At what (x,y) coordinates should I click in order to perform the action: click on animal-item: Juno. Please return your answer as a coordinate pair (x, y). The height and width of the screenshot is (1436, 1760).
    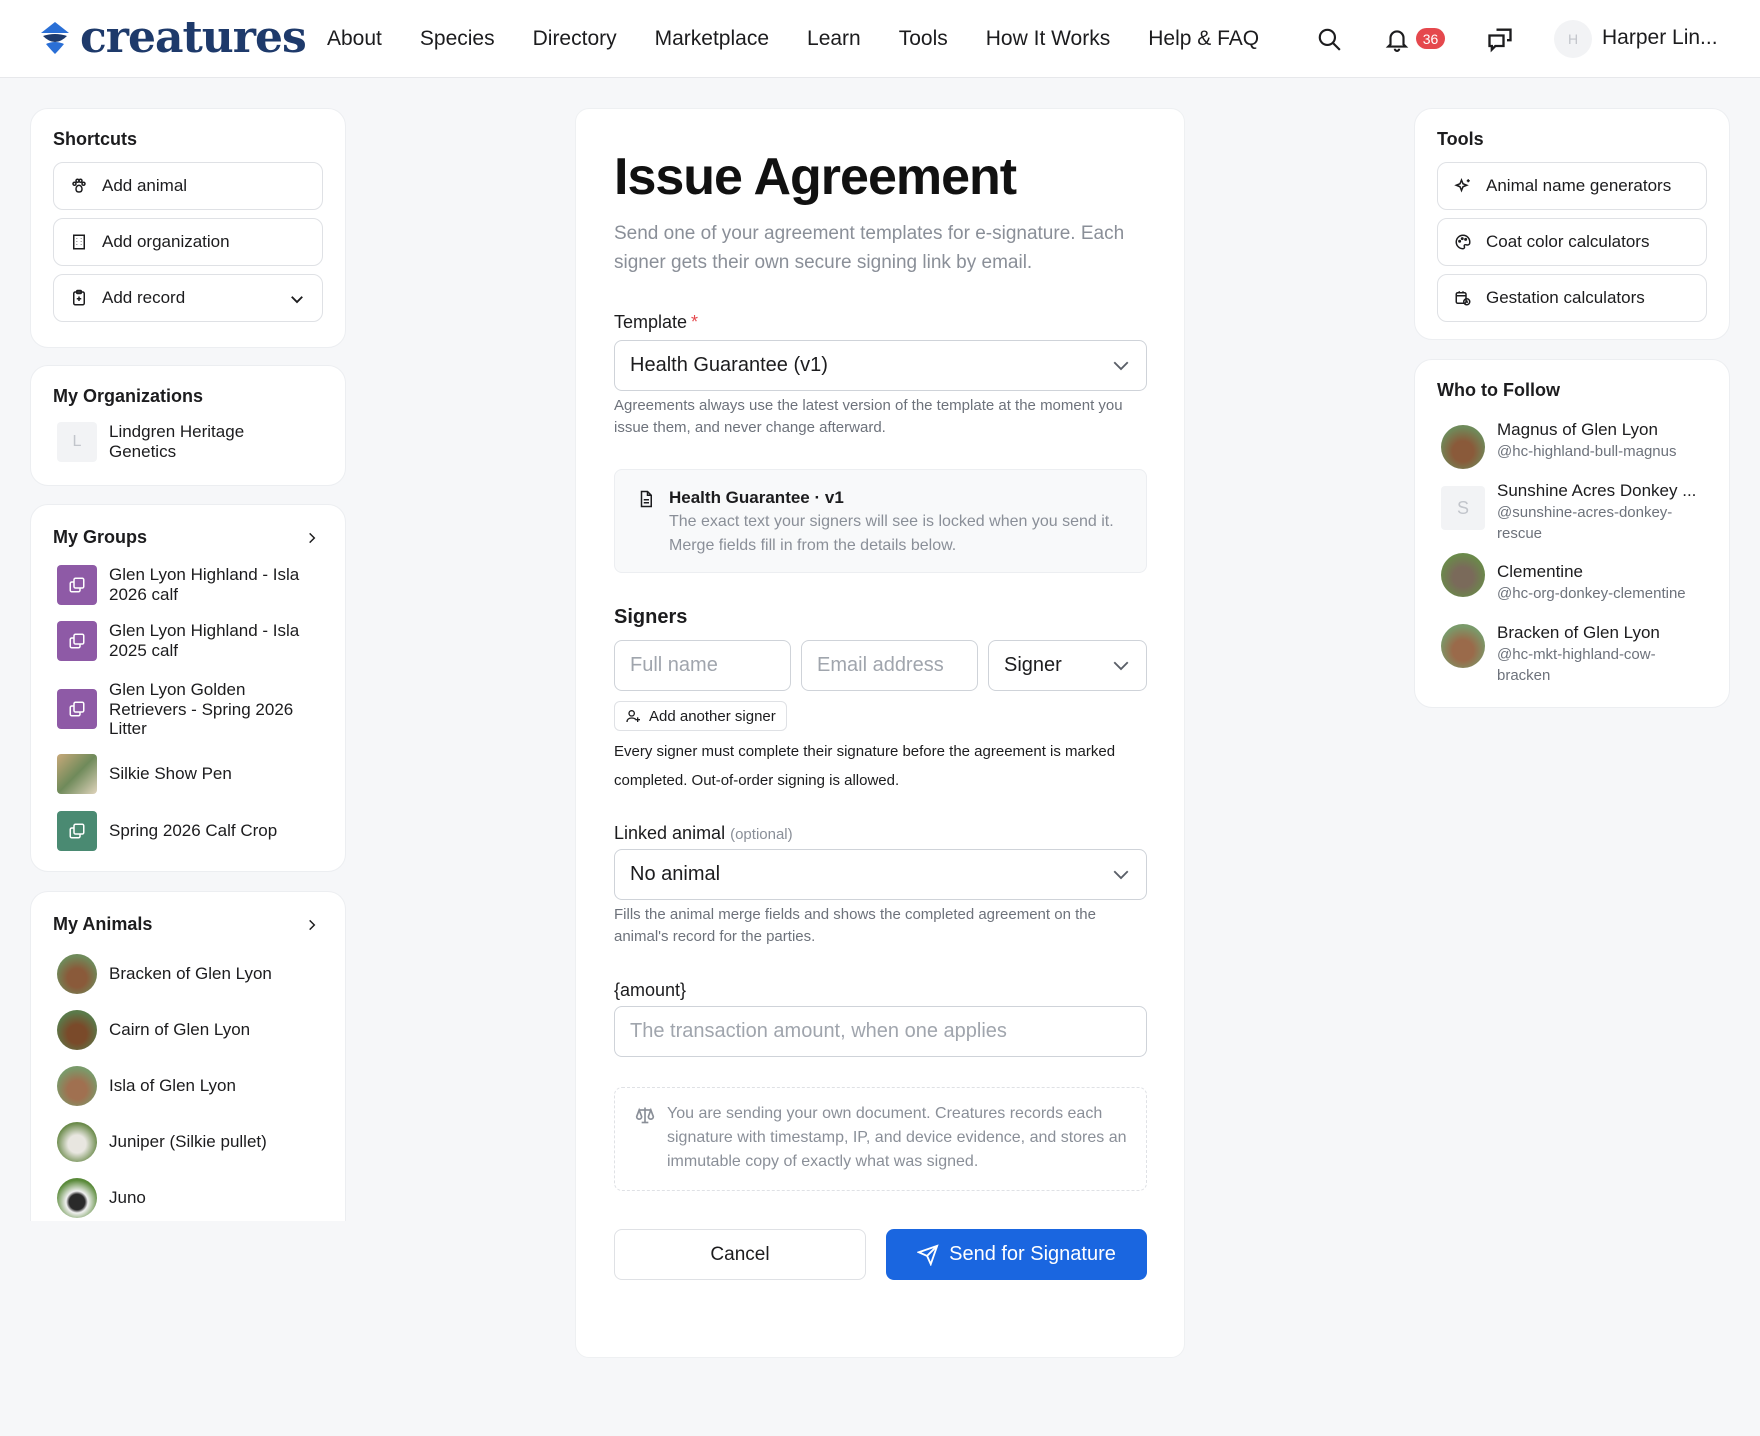
    Looking at the image, I should click on (101, 1198).